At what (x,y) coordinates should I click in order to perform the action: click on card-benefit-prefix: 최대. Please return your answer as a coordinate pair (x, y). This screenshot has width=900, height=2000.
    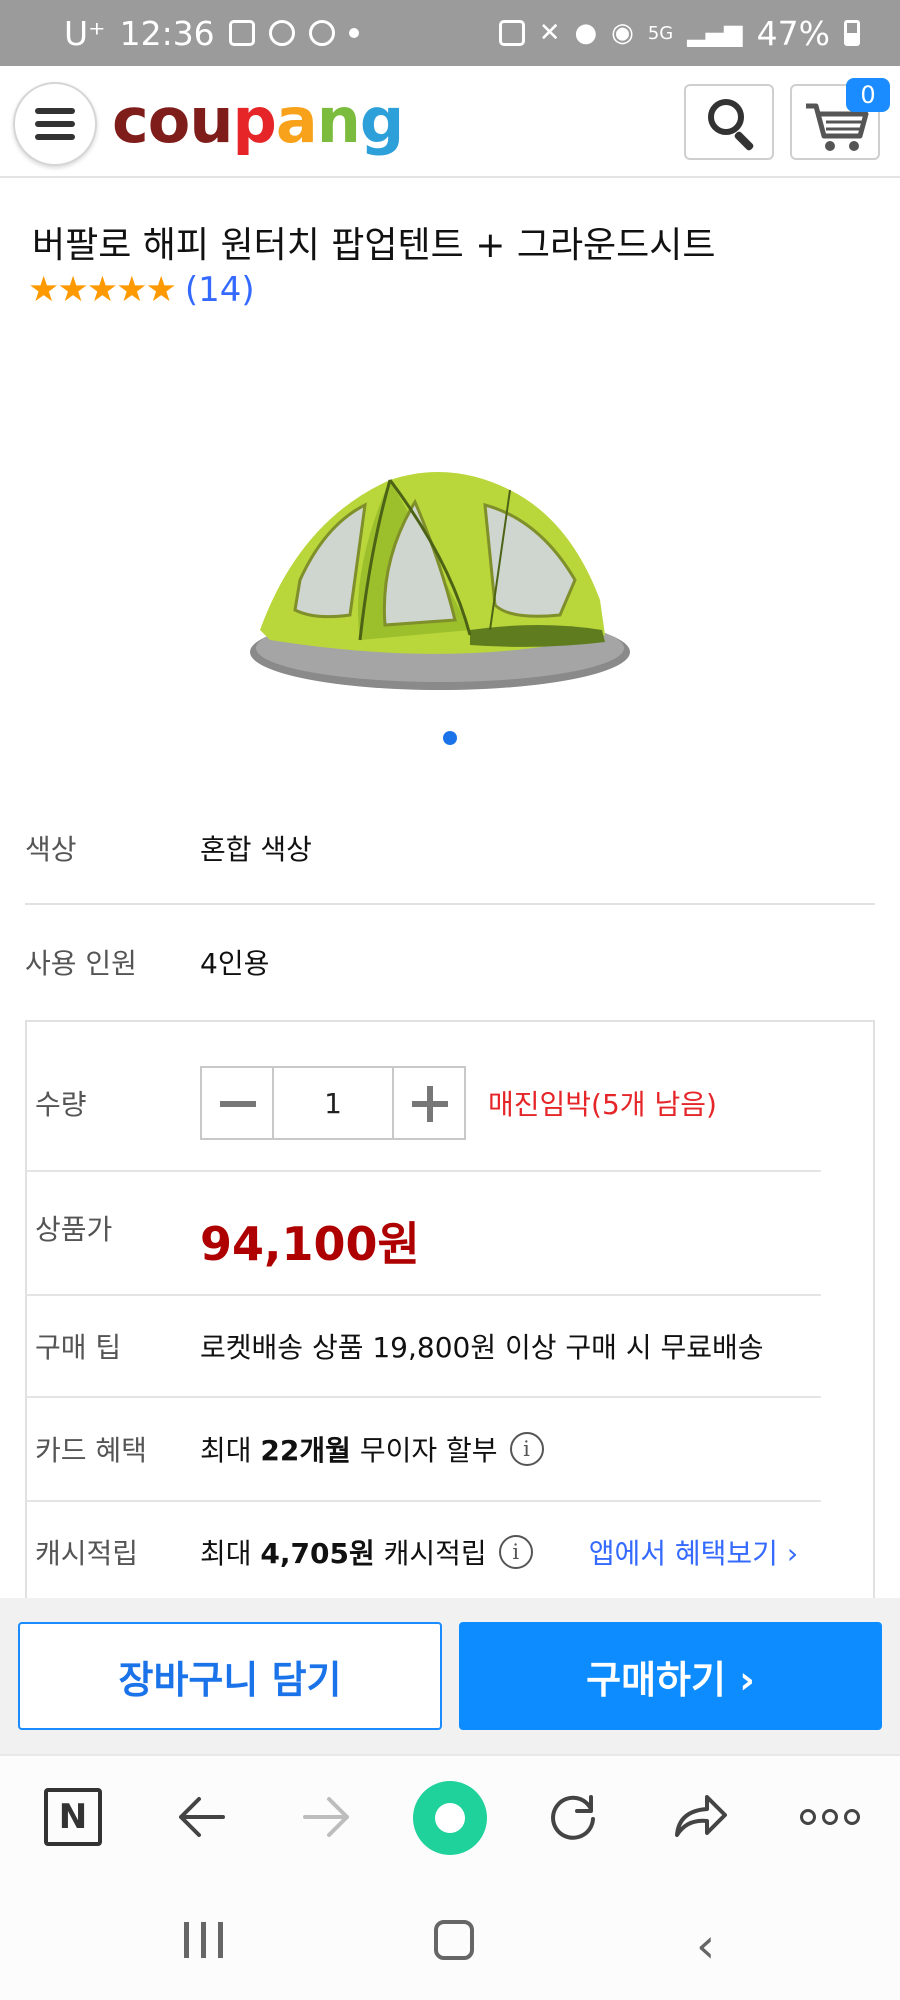
    Looking at the image, I should click on (230, 1450).